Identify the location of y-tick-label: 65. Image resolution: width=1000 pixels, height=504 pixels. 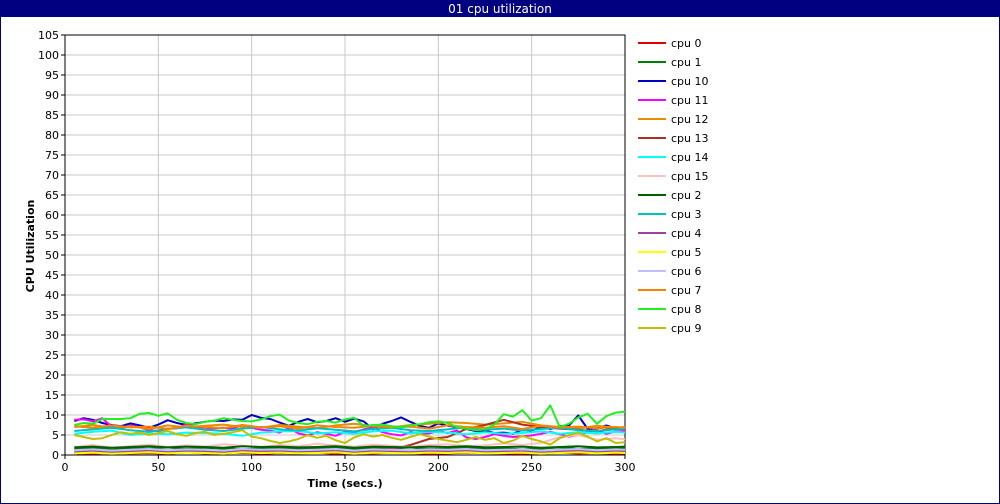
(52, 195).